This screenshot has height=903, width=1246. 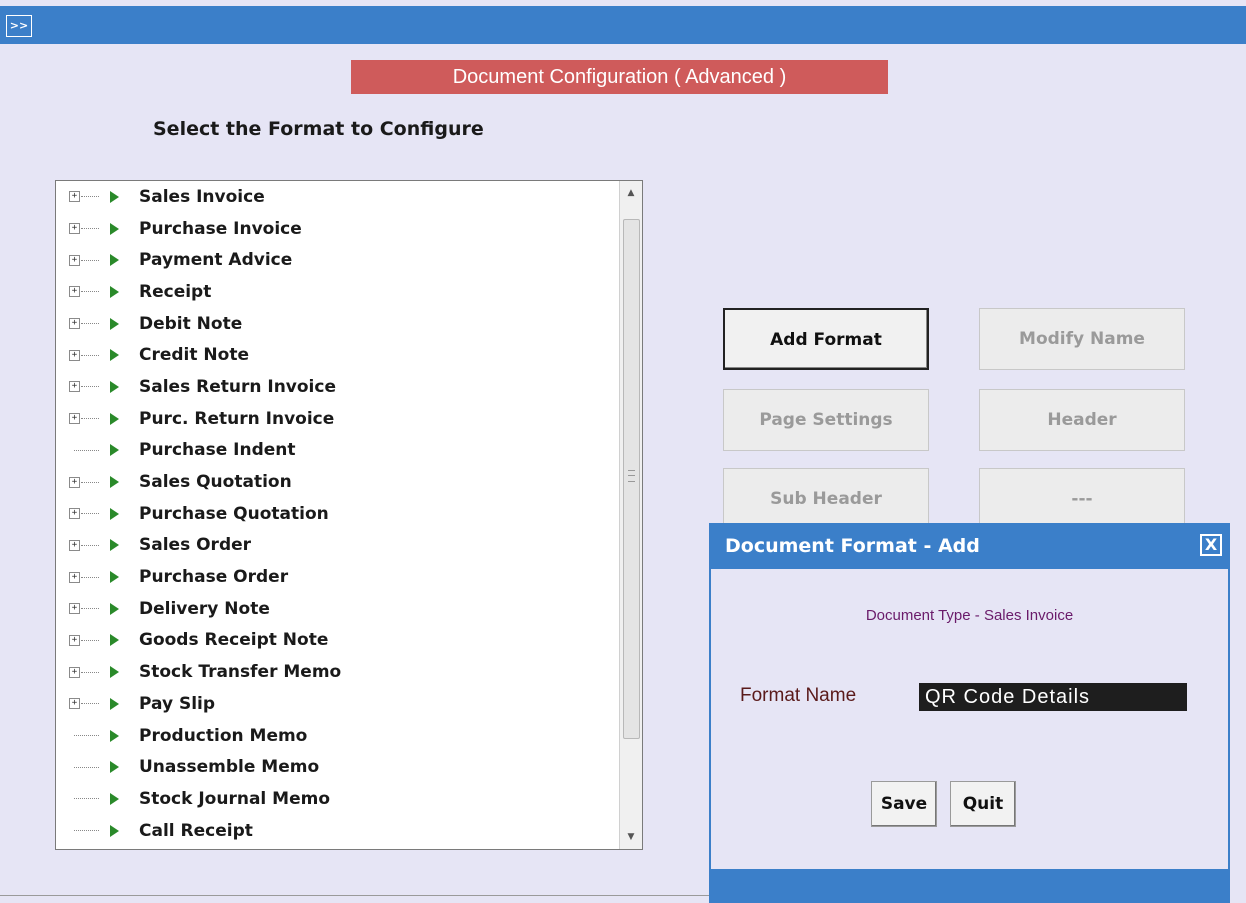 I want to click on format-name-input, so click(x=1053, y=697).